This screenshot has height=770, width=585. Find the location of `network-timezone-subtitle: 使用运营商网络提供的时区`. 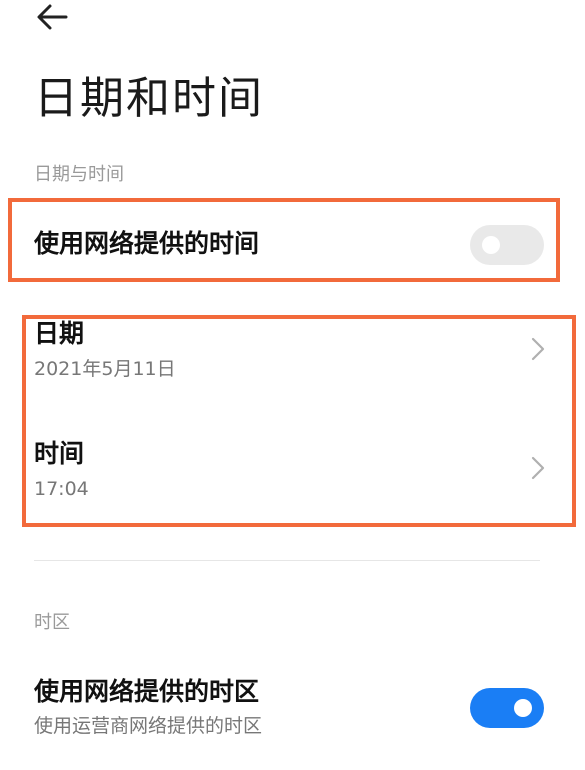

network-timezone-subtitle: 使用运营商网络提供的时区 is located at coordinates (148, 726).